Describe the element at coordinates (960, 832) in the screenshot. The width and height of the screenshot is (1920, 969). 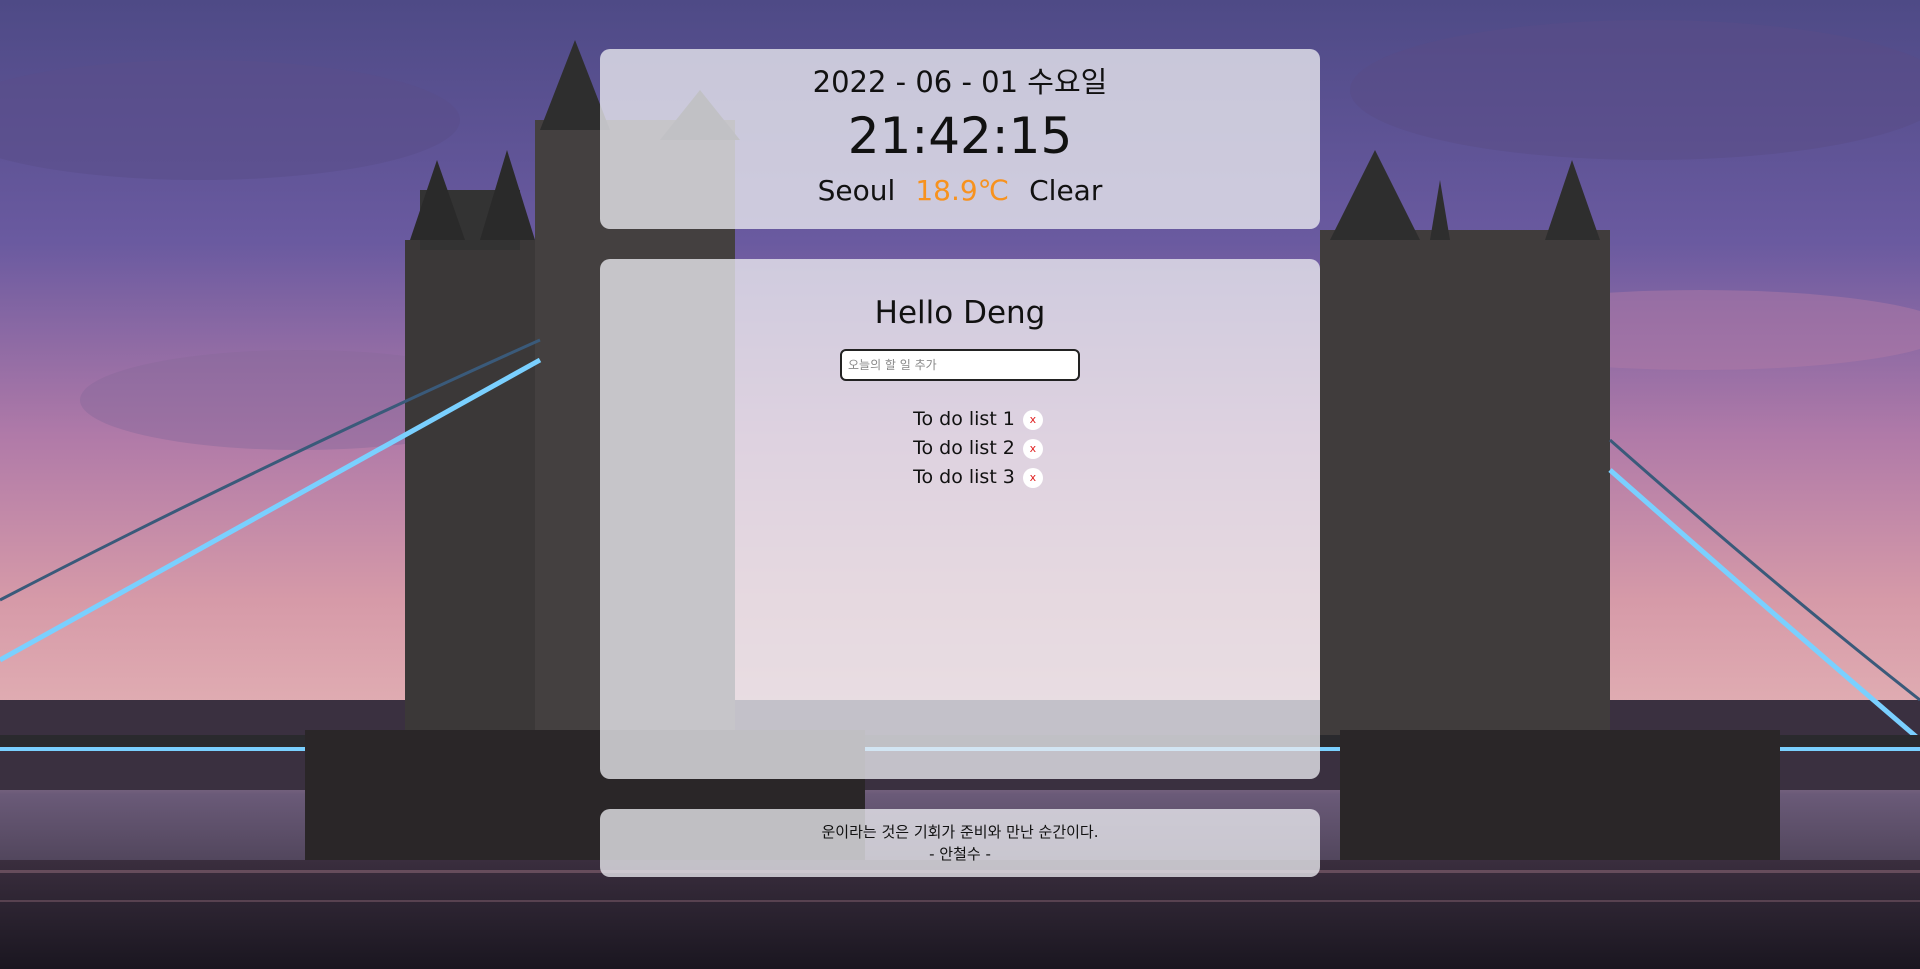
I see `quote-text: 운이라는 것은 기회가 준비와 만난 순간이다.` at that location.